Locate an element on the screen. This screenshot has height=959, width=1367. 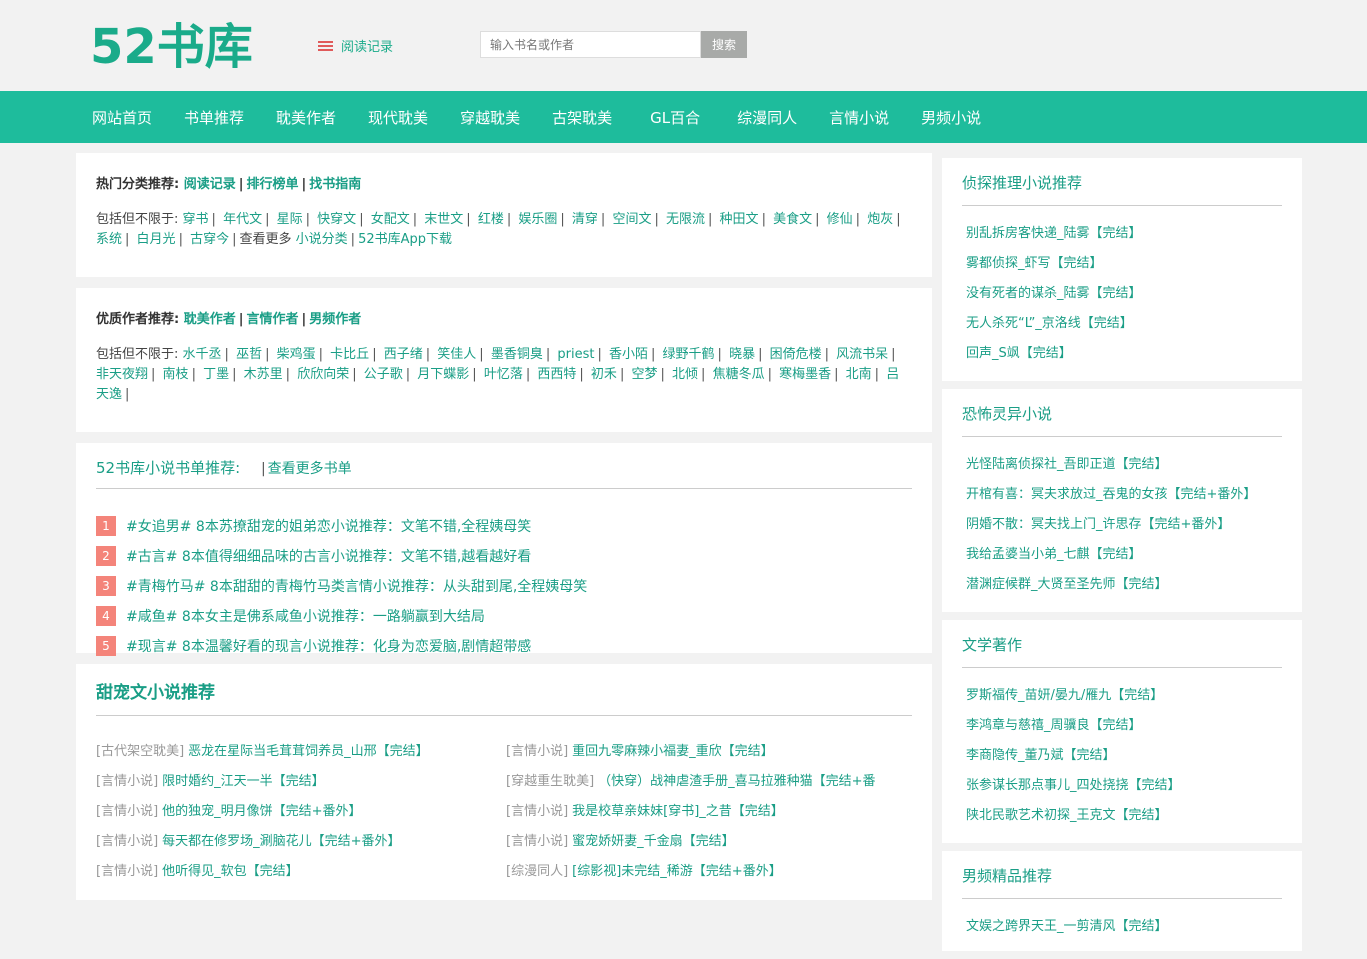
author-link: 柴鸡蛋 is located at coordinates (296, 354).